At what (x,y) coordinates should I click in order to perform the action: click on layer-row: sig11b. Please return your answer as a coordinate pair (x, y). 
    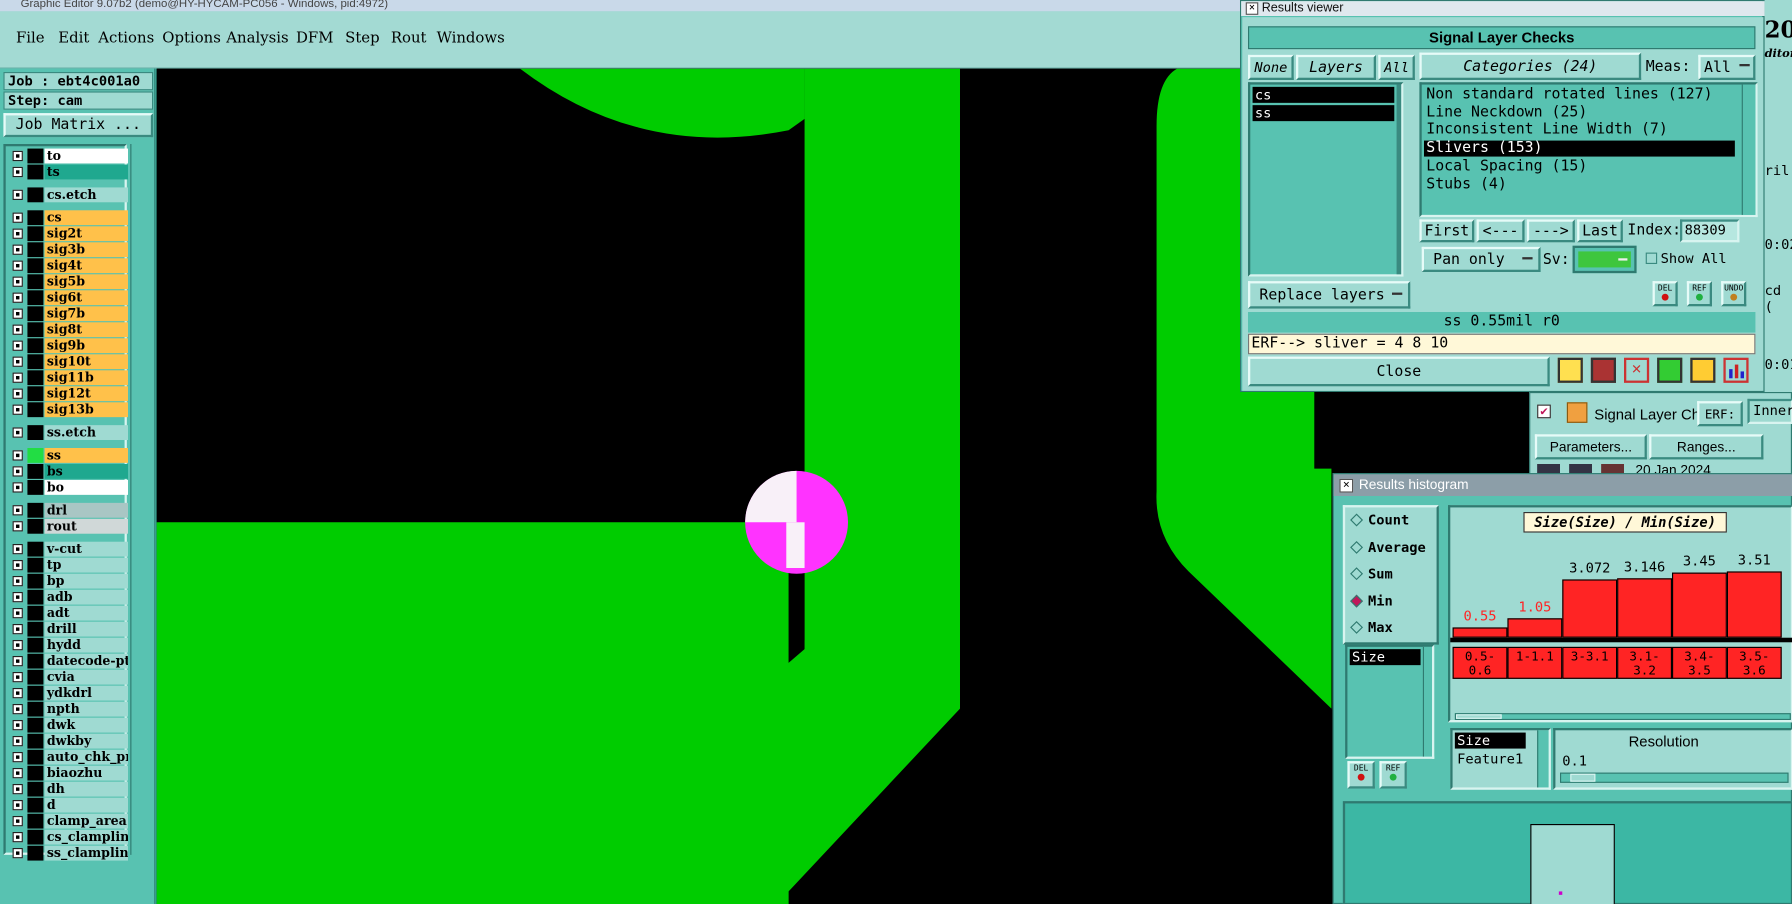
    Looking at the image, I should click on (68, 378).